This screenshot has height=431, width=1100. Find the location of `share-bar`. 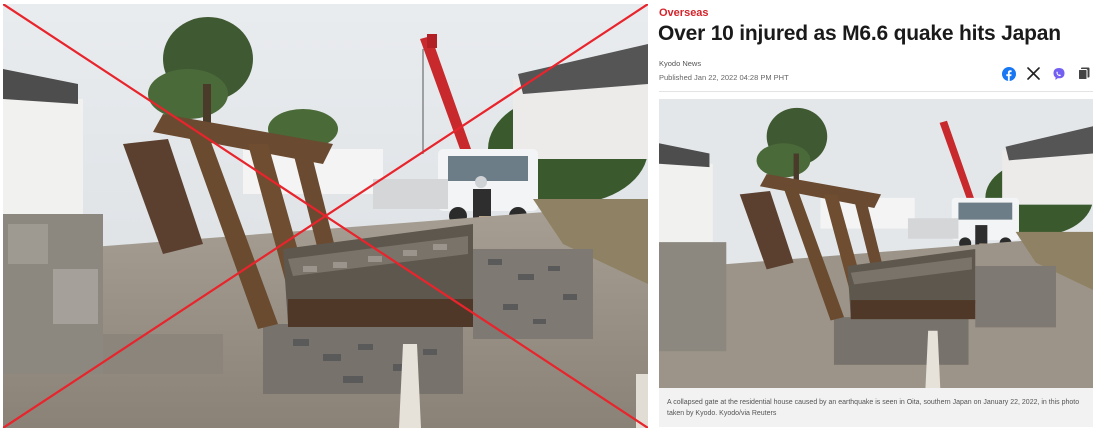

share-bar is located at coordinates (1046, 73).